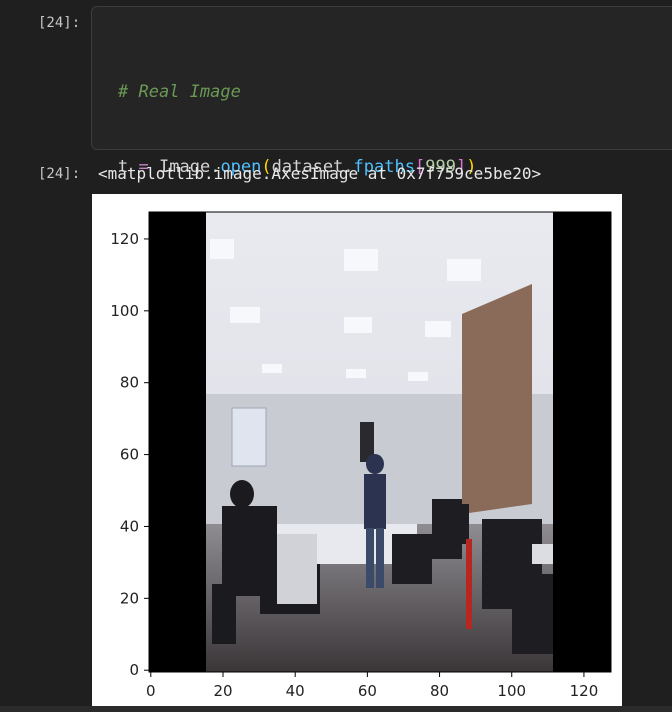 The width and height of the screenshot is (672, 712). I want to click on x-tick-label: 0, so click(151, 691).